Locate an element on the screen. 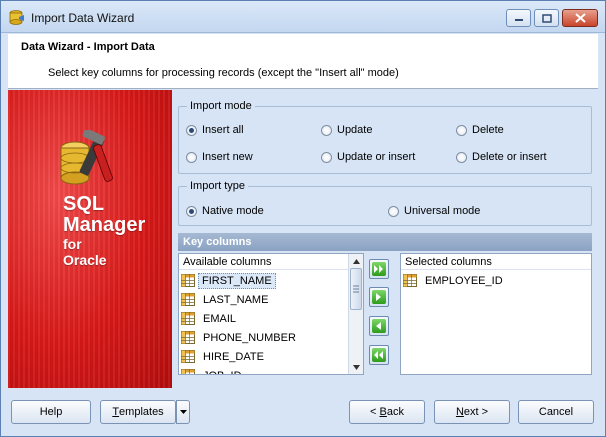  radio-label: Delete or insert is located at coordinates (509, 157).